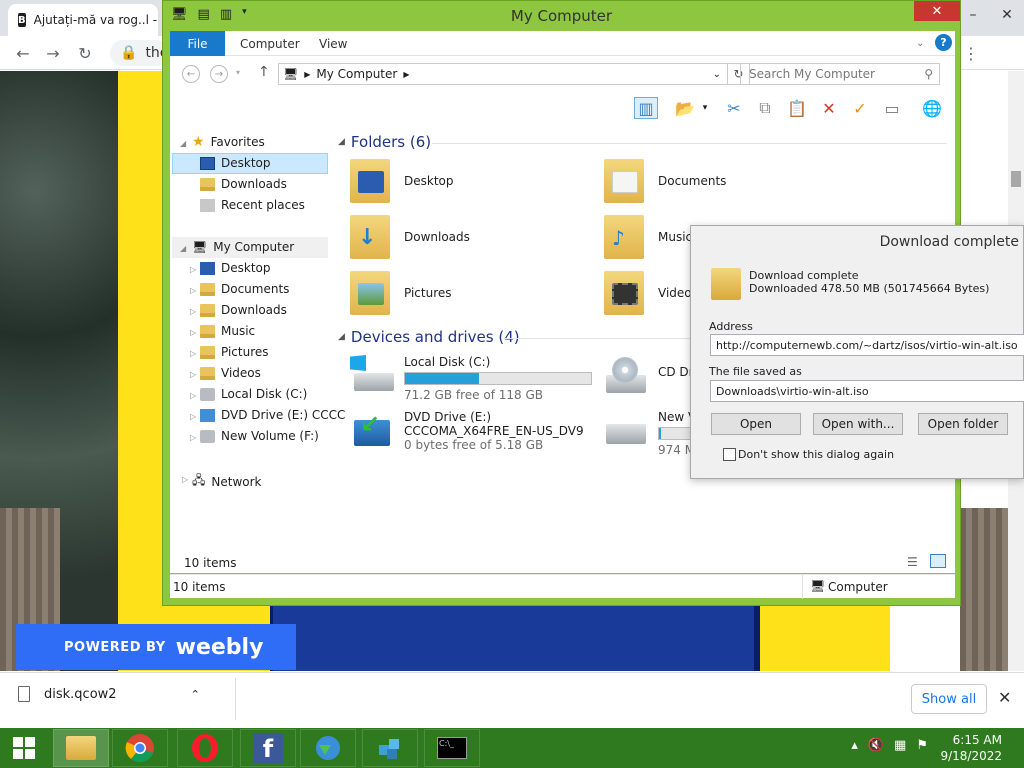 The width and height of the screenshot is (1024, 768). Describe the element at coordinates (876, 745) in the screenshot. I see `volume-muted-icon: 🔇` at that location.